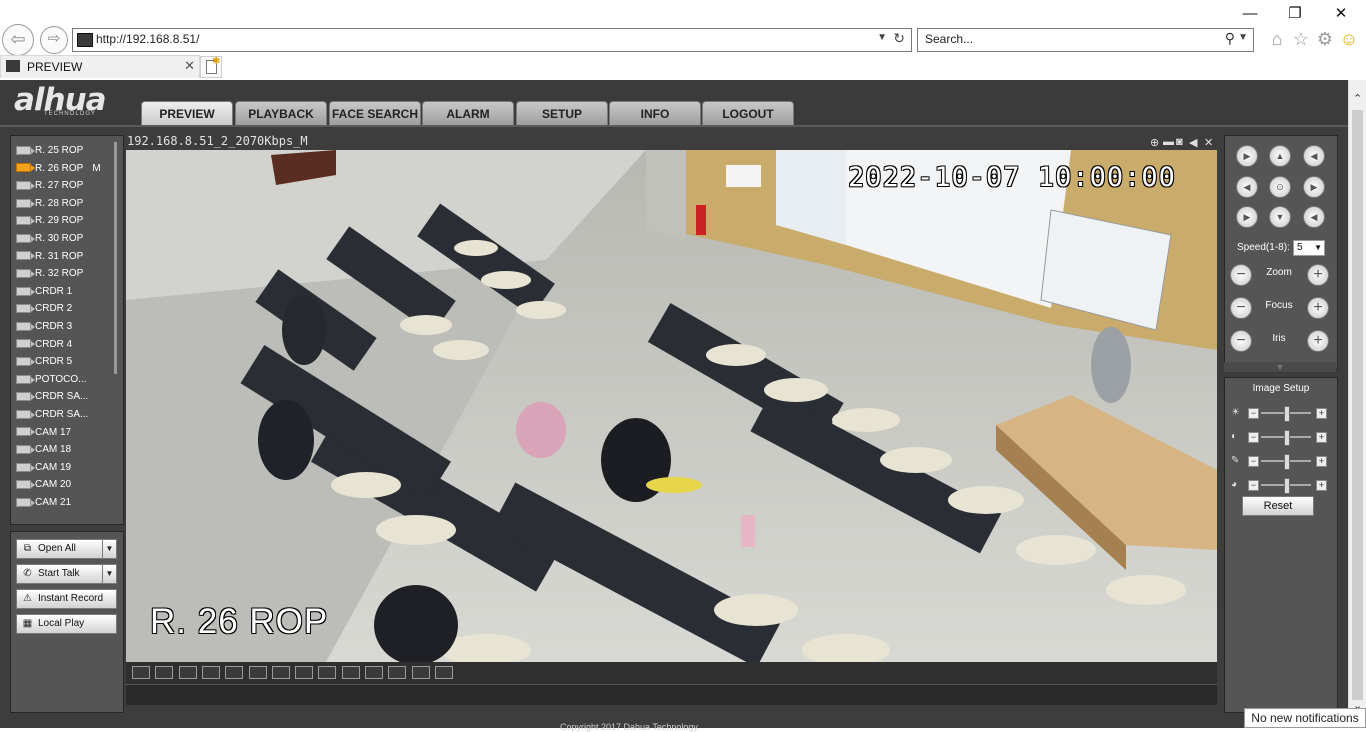 The image size is (1366, 732). What do you see at coordinates (1309, 248) in the screenshot?
I see `speed-select: 5 ▼` at bounding box center [1309, 248].